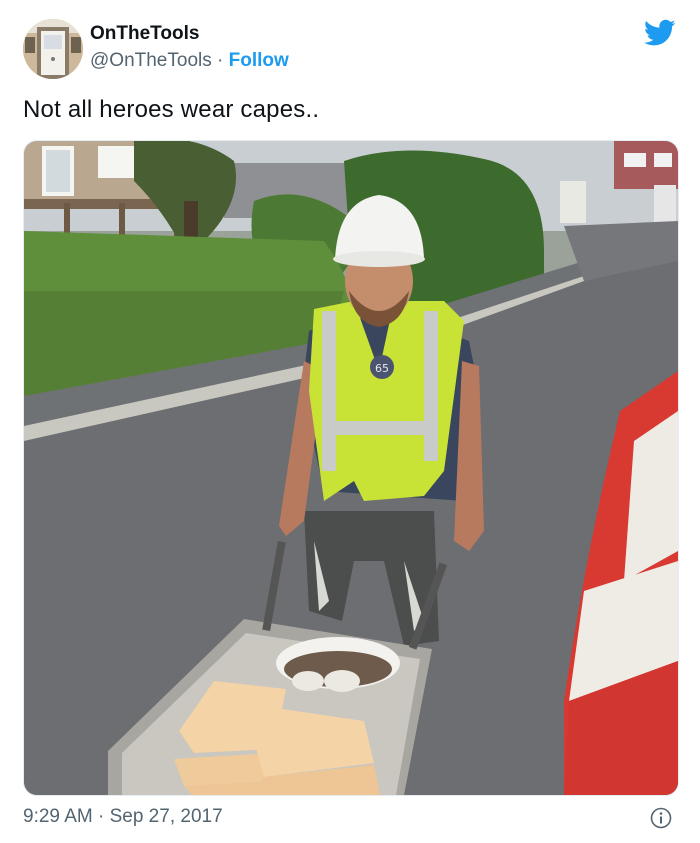 This screenshot has height=843, width=700. I want to click on follow-button: Follow, so click(259, 60).